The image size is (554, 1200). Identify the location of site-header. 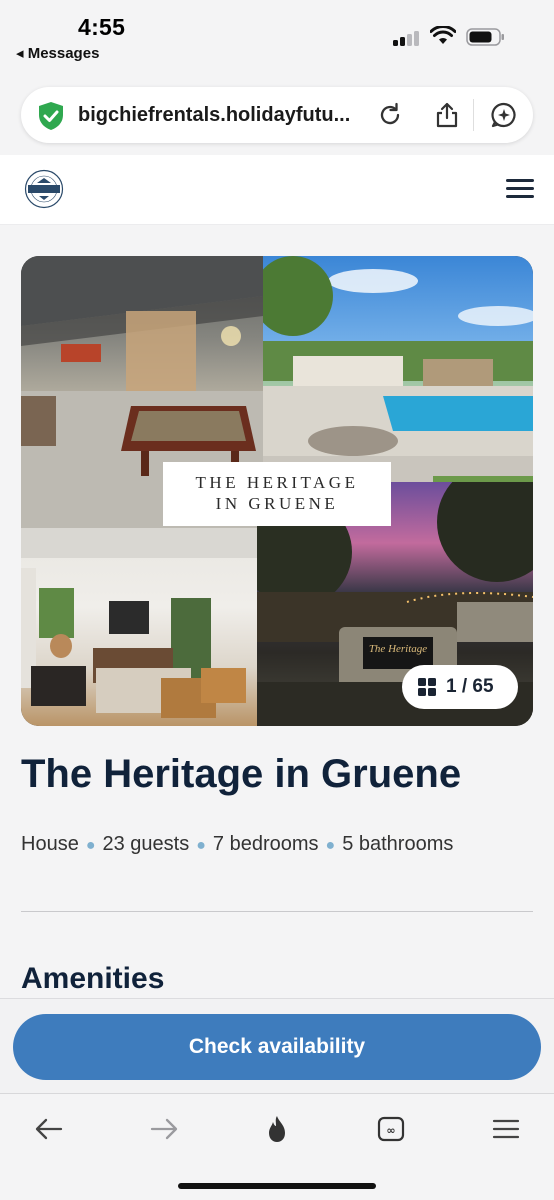
(277, 190).